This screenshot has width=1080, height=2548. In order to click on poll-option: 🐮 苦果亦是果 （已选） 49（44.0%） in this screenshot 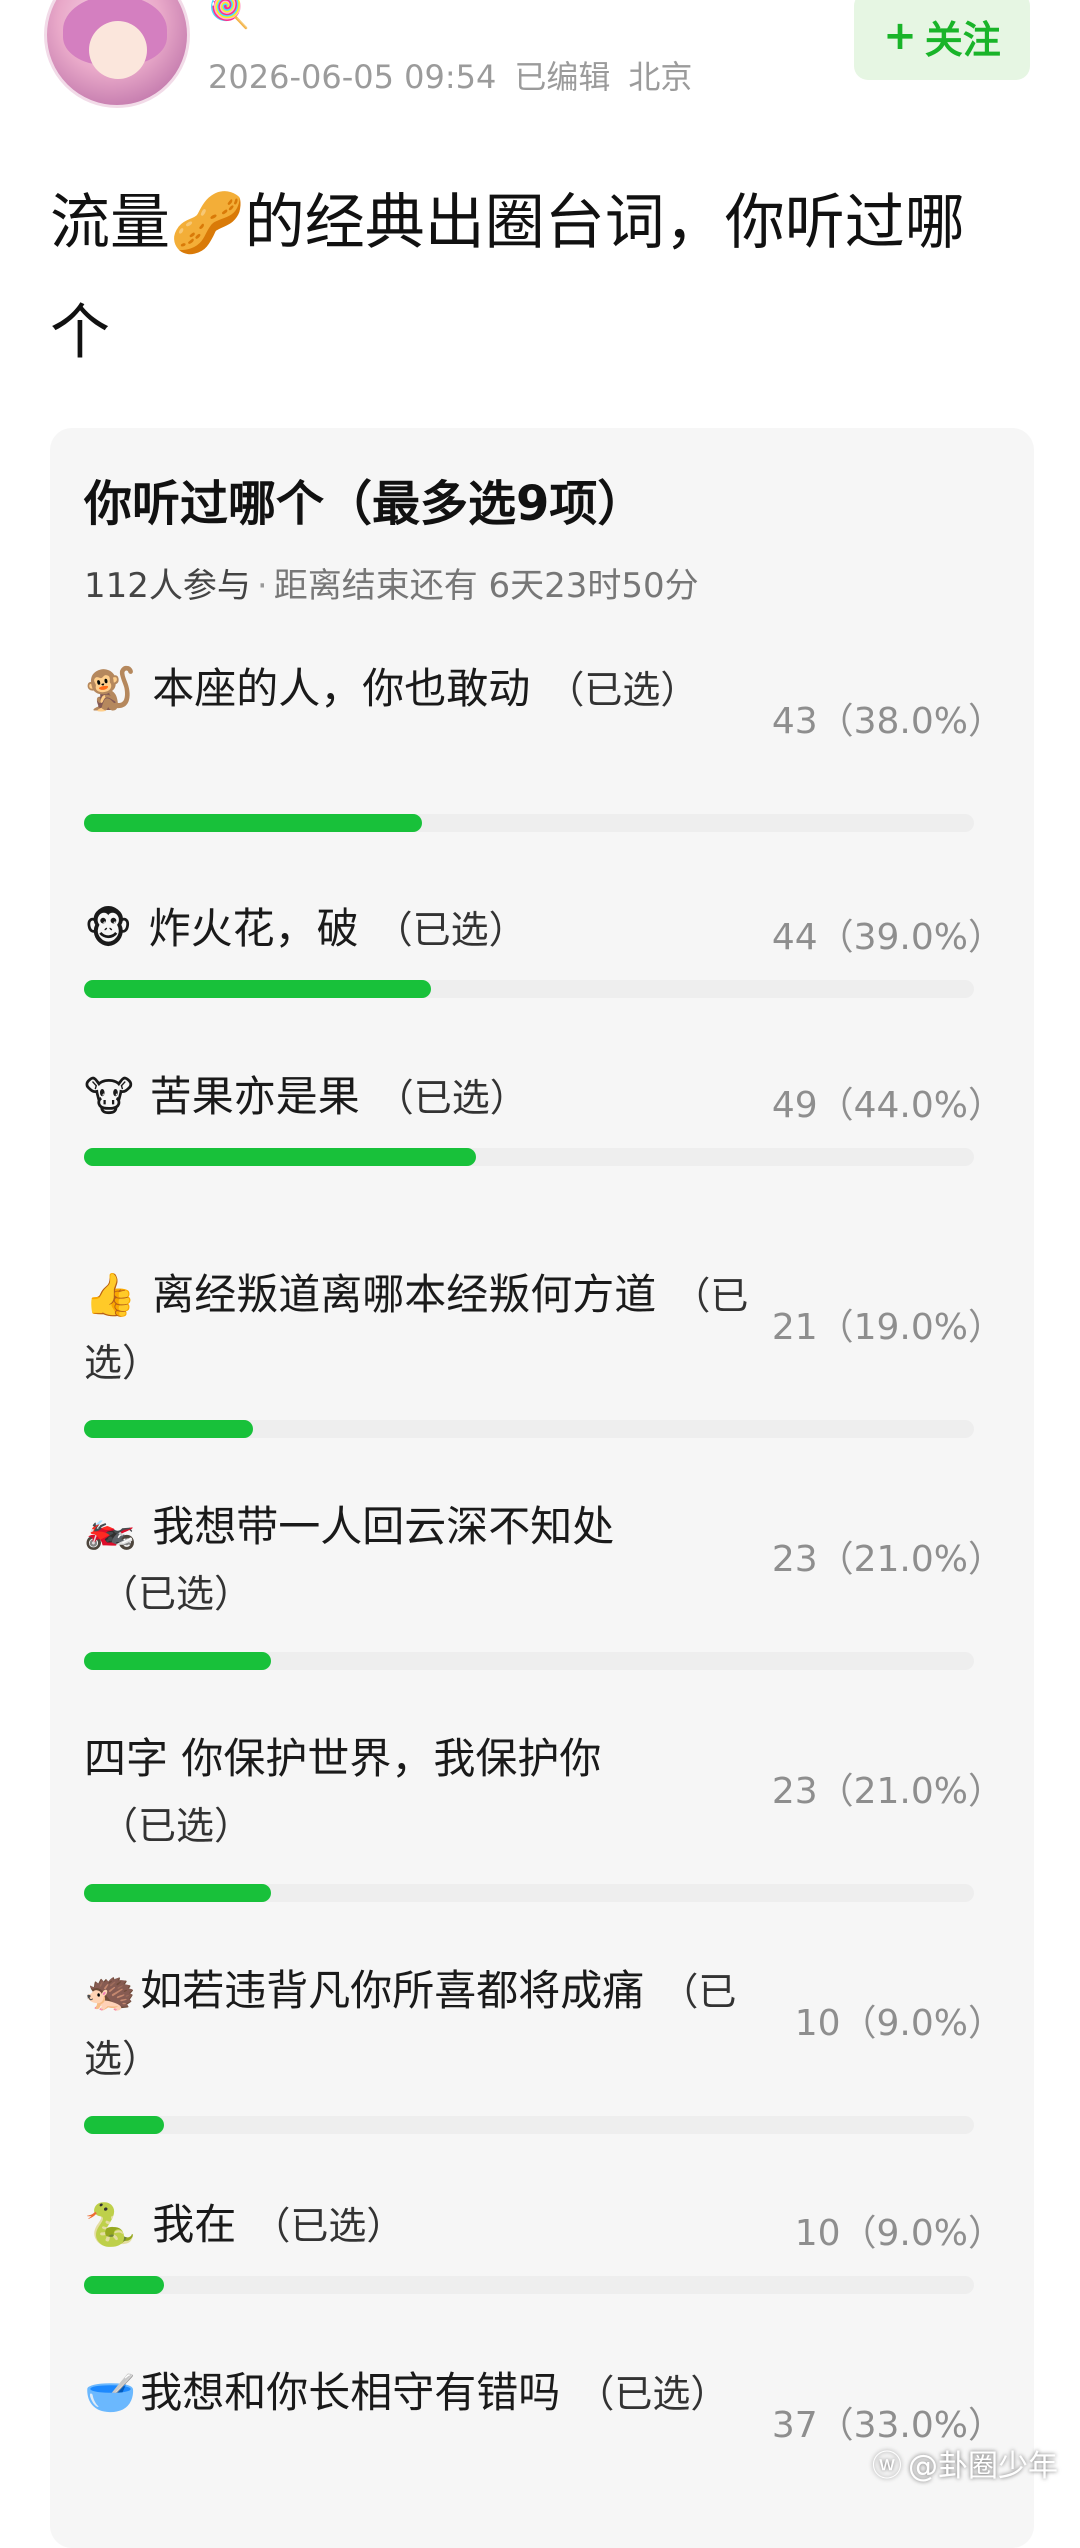, I will do `click(544, 1115)`.